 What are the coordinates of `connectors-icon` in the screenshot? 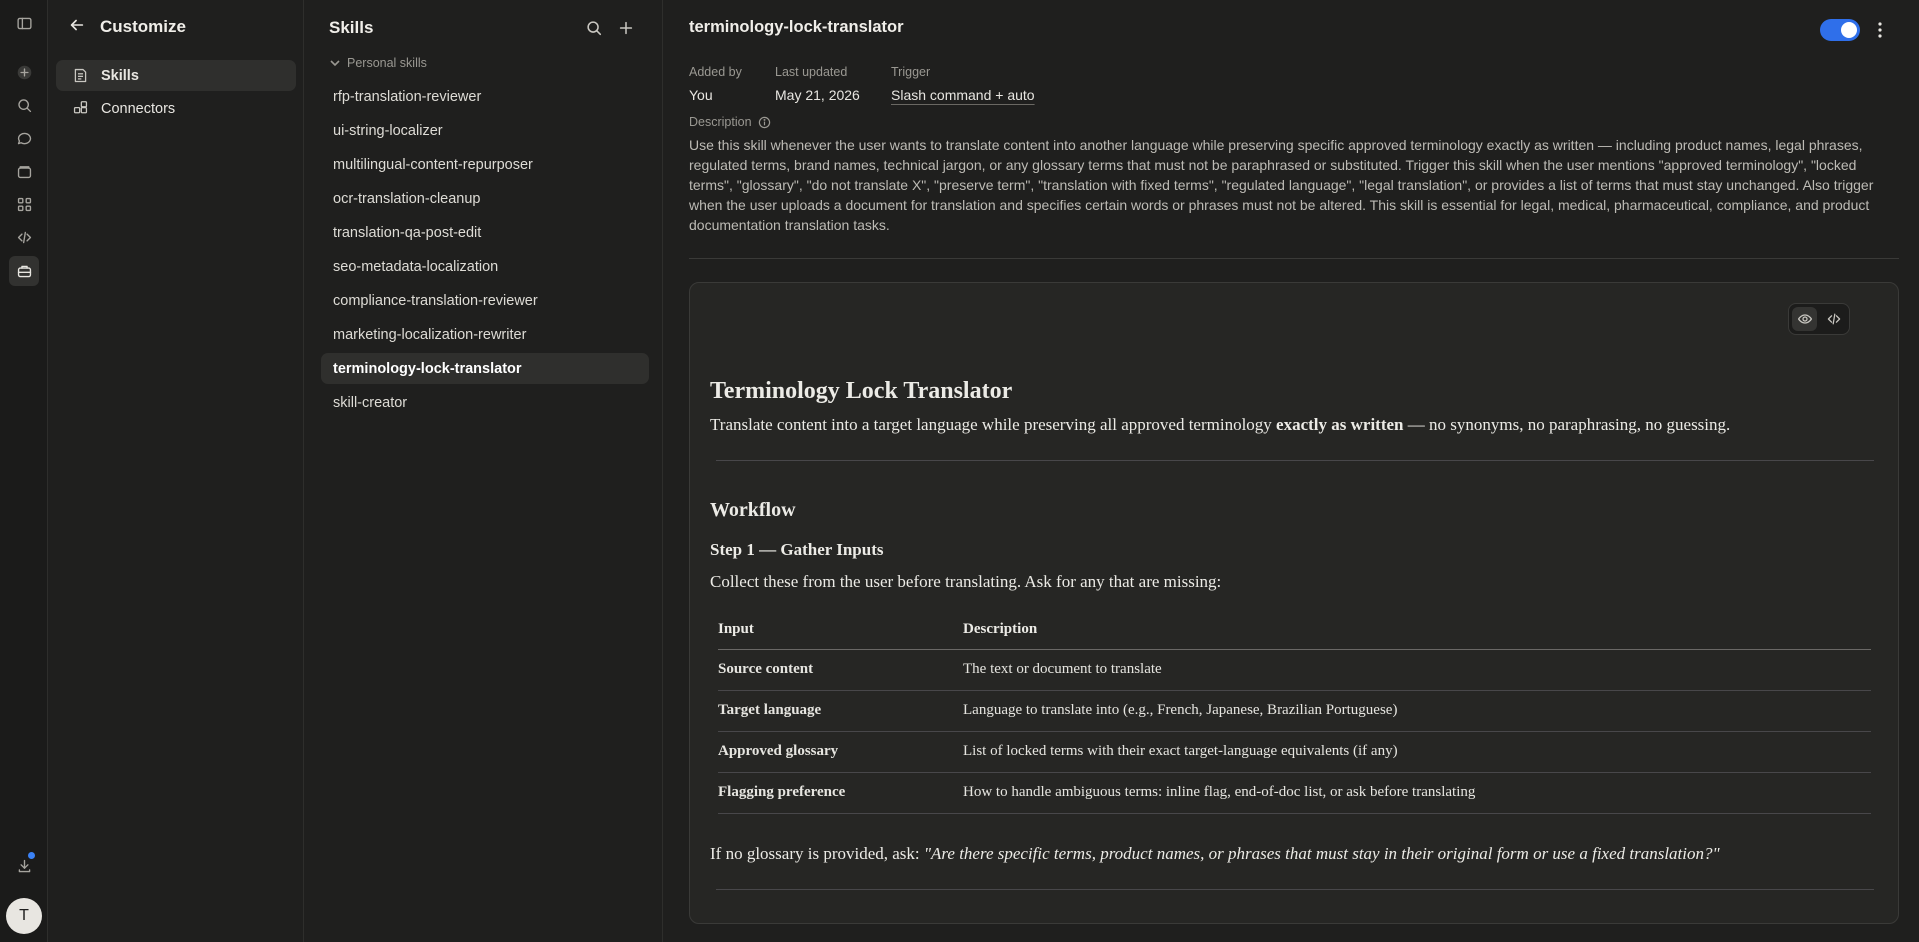 It's located at (80, 107).